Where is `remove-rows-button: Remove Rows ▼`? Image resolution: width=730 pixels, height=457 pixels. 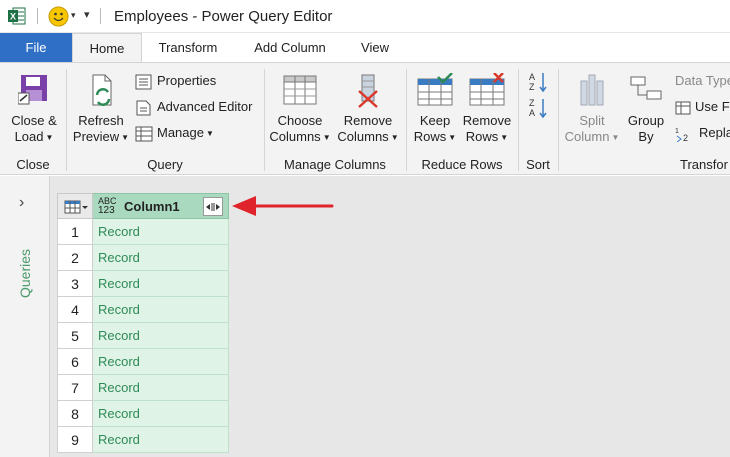 remove-rows-button: Remove Rows ▼ is located at coordinates (487, 109).